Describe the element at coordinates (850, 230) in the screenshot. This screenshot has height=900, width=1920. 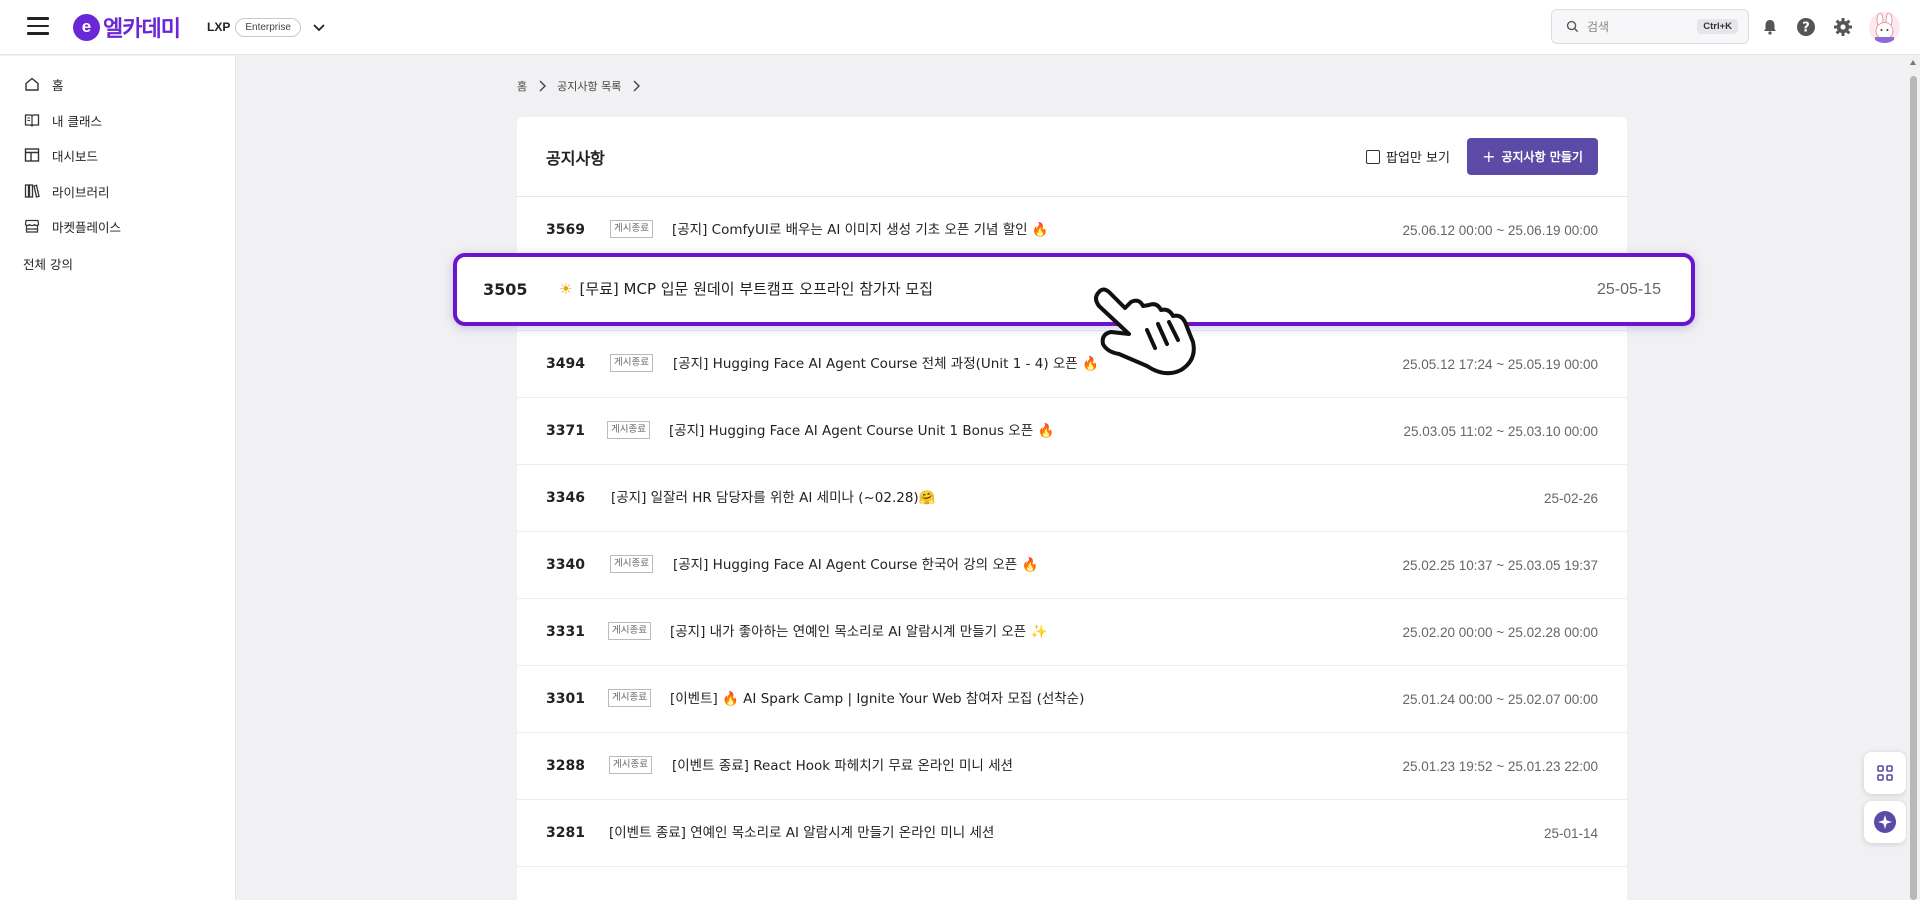
I see `row-title-text: [공지] ComfyUI로 배우는 AI 이미지 생성 기초 오픈 기념 할인` at that location.